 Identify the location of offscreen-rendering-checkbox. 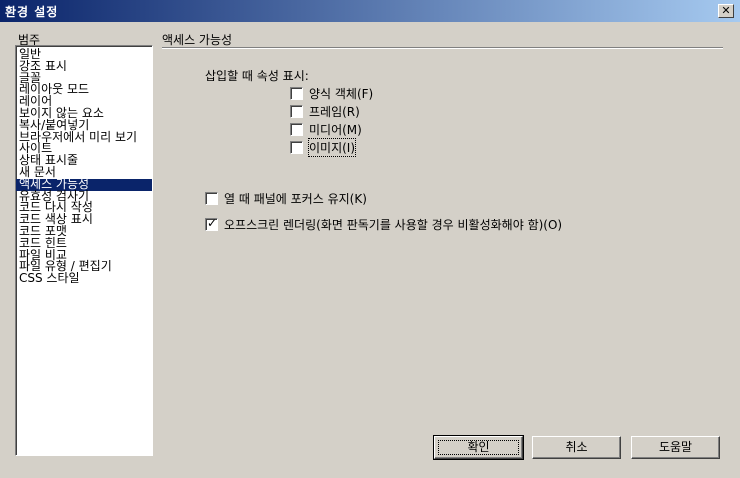
(211, 223).